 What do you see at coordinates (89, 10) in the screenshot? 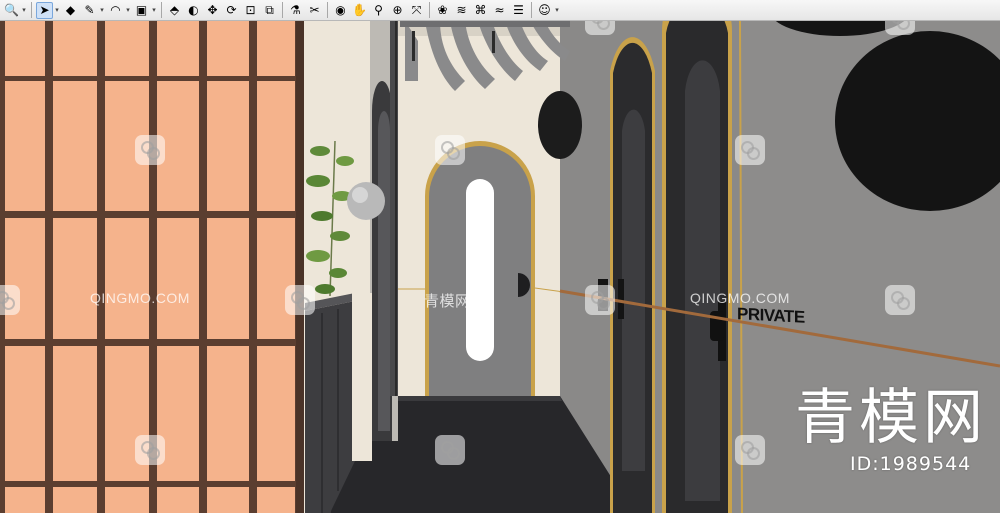
I see `pencil-icon: ✎` at bounding box center [89, 10].